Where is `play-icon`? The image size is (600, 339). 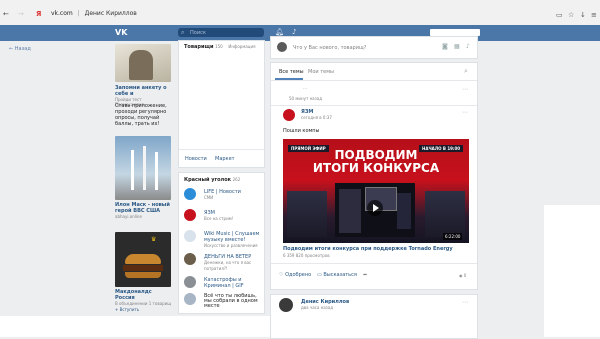
play-icon is located at coordinates (376, 208).